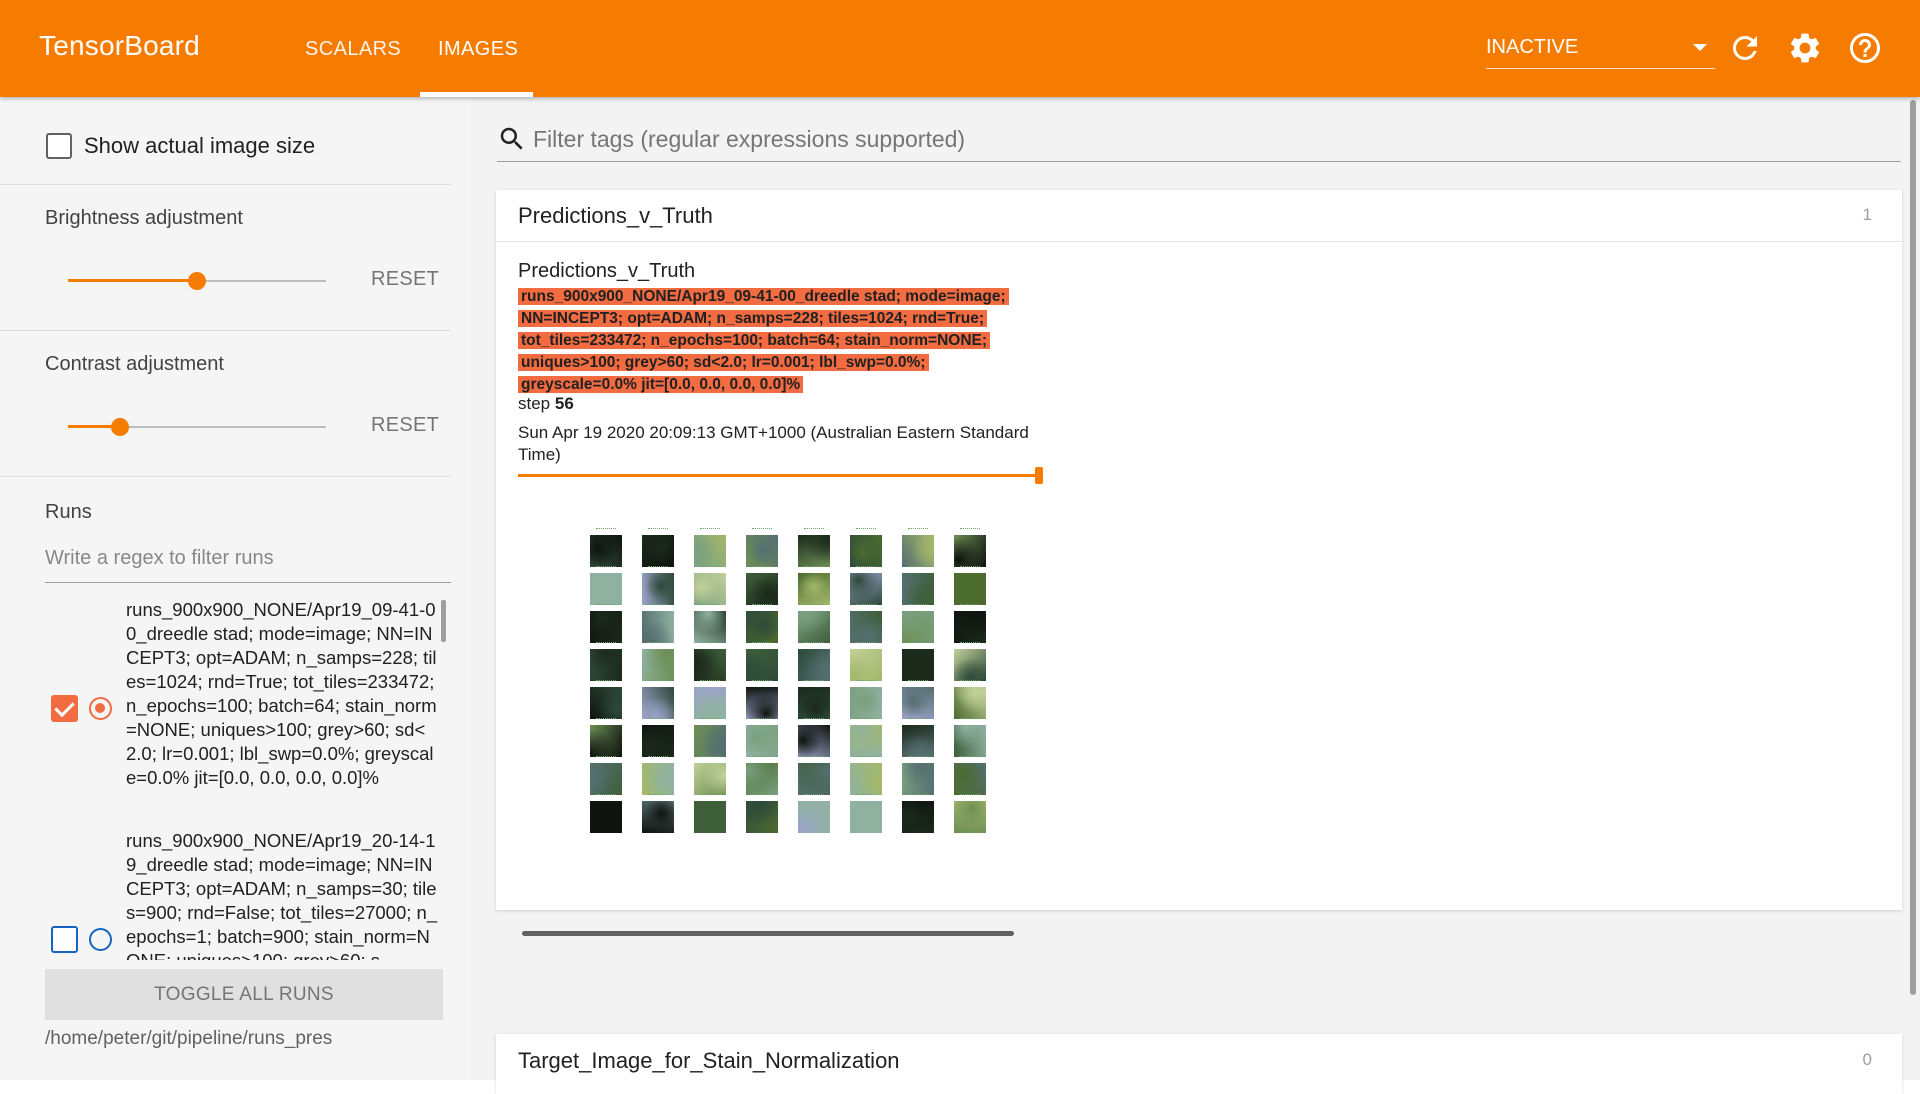  I want to click on tab-scalars: SCALARS, so click(353, 49).